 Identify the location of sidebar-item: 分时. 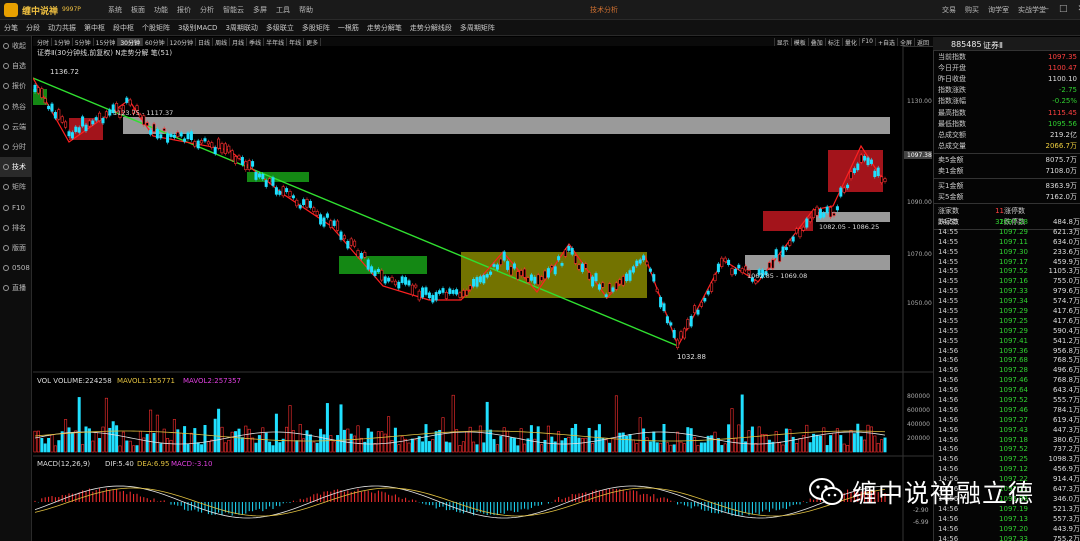
(15, 147).